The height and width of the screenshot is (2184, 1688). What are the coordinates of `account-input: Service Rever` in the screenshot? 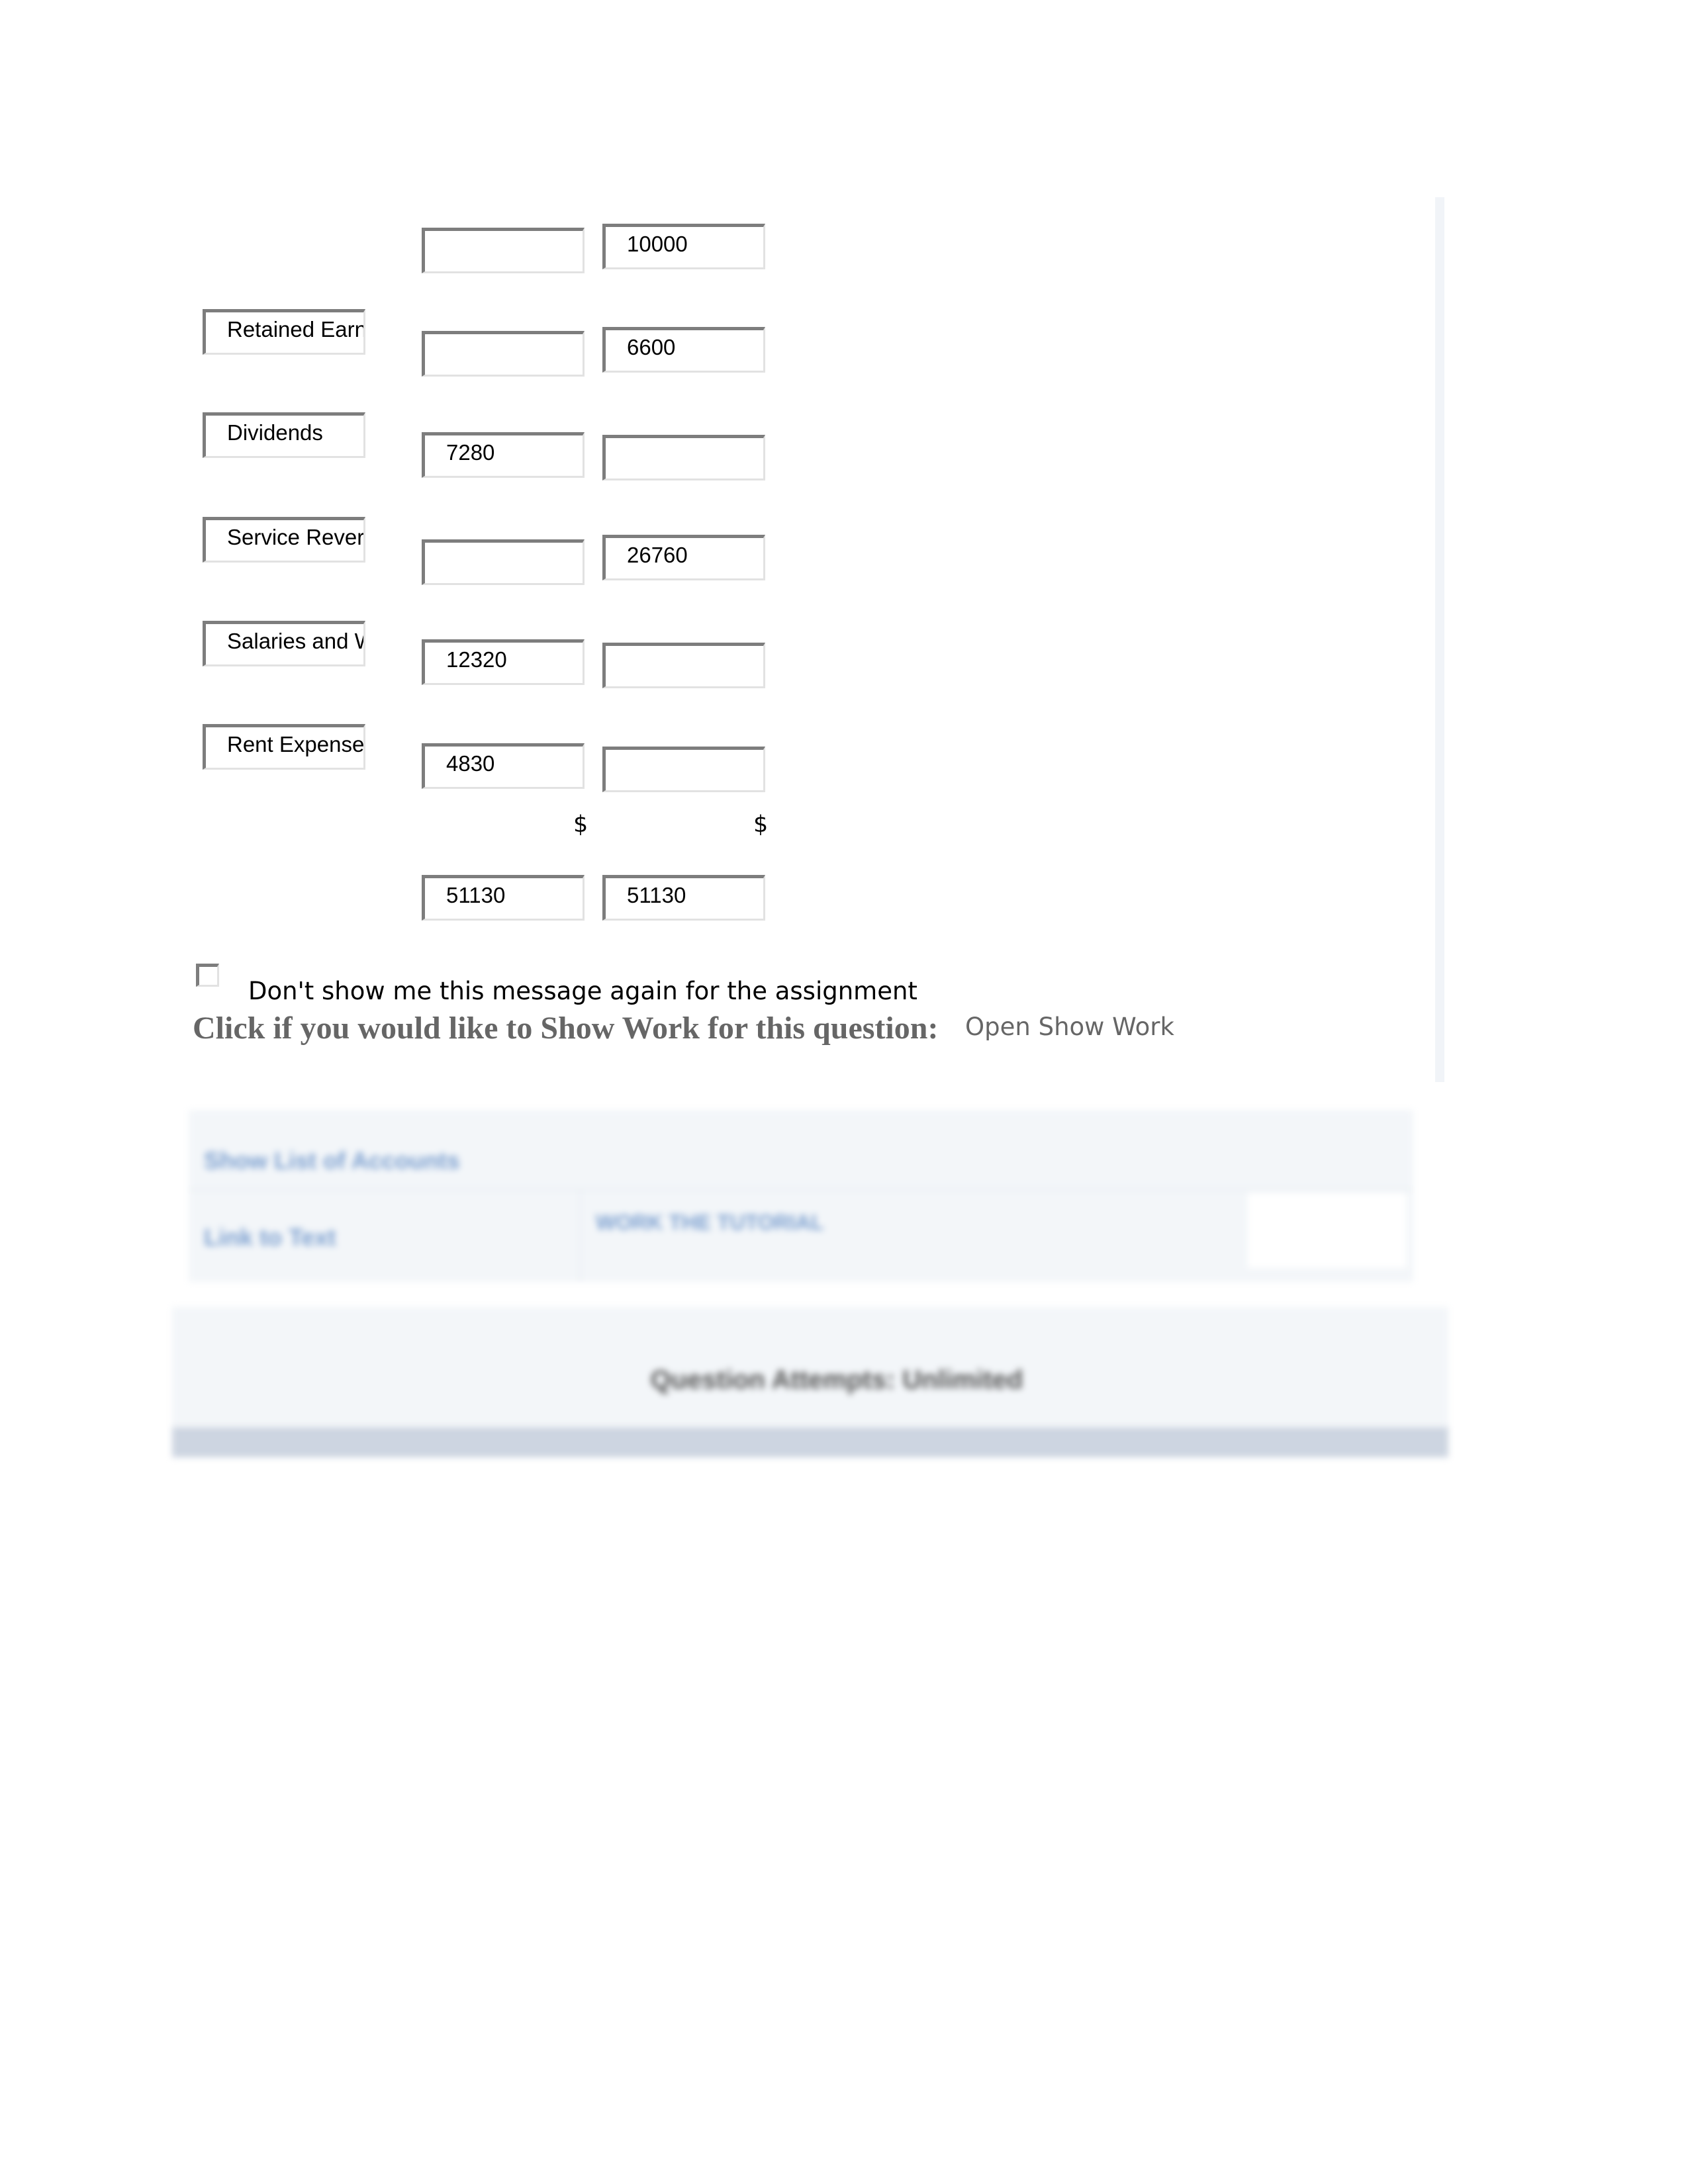 It's located at (284, 540).